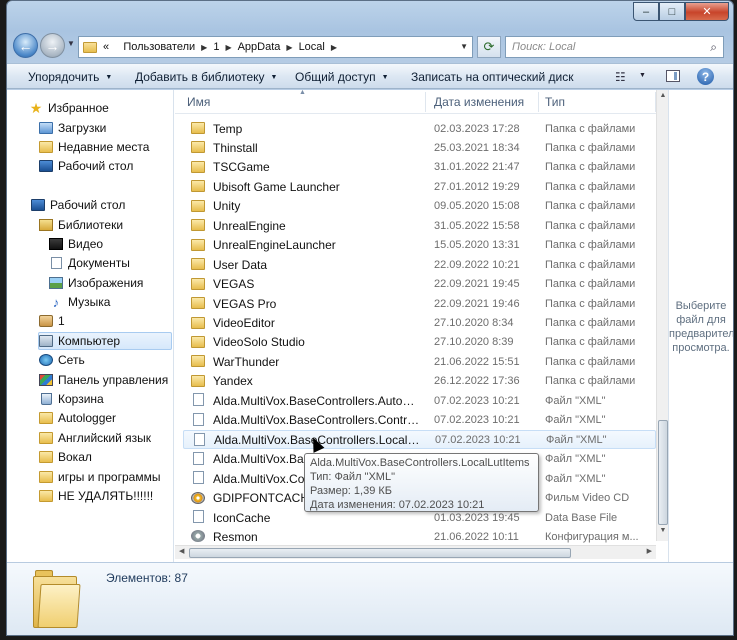 Image resolution: width=737 pixels, height=640 pixels. What do you see at coordinates (620, 77) in the screenshot?
I see `view-options-icon: ☷` at bounding box center [620, 77].